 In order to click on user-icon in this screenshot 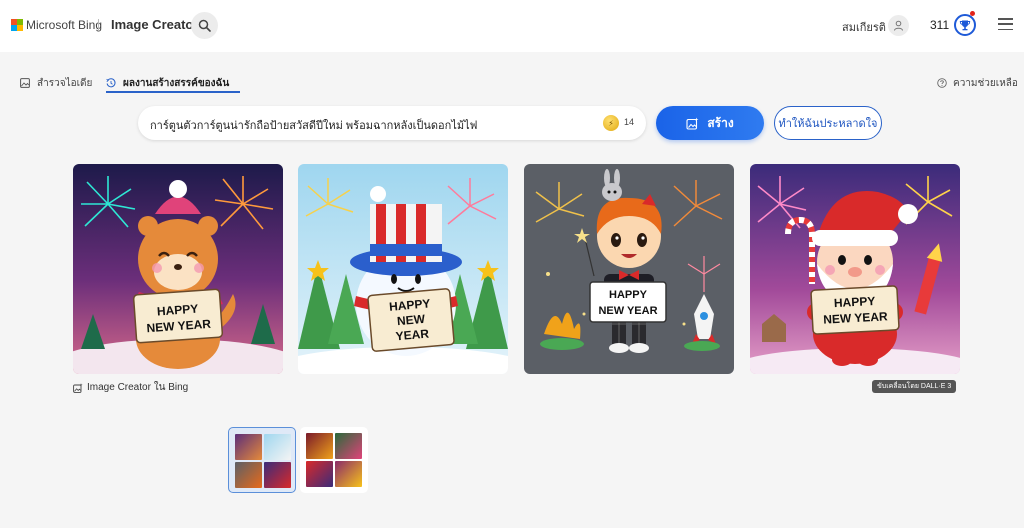, I will do `click(898, 25)`.